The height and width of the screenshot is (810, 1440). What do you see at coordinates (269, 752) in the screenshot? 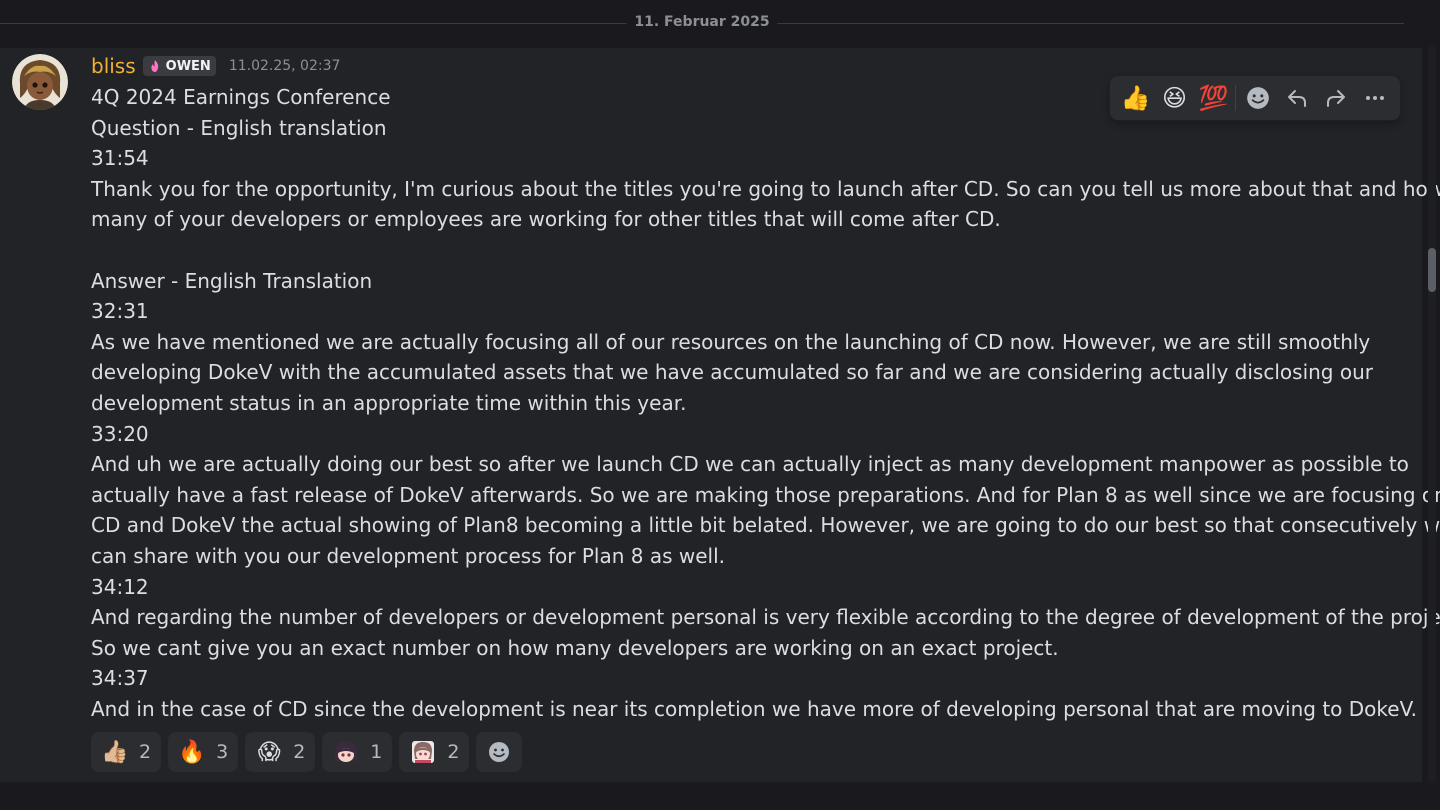
I see `screaming-face-icon: 😱` at bounding box center [269, 752].